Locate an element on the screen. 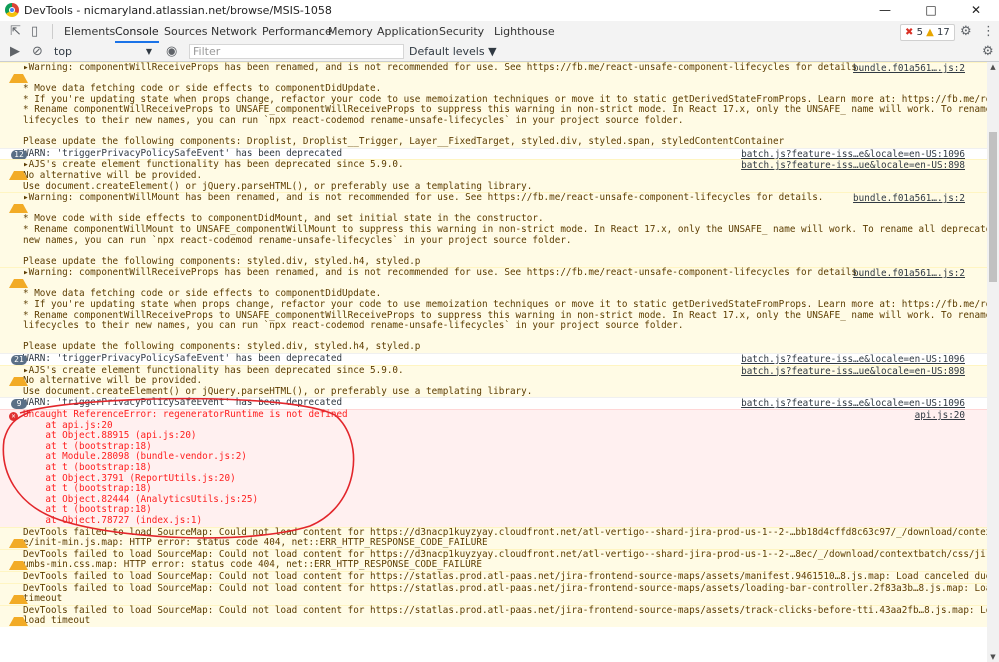  repeat-count-badge: 9 is located at coordinates (19, 404).